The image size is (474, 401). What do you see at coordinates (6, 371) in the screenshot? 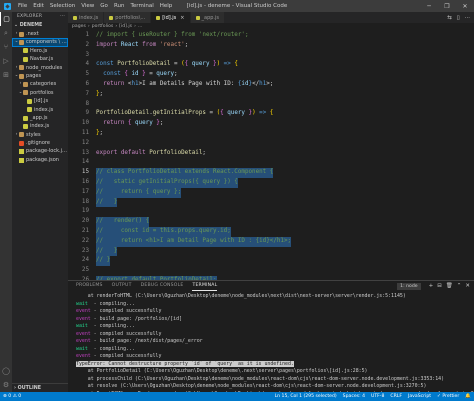
I see `account-icon: ◯` at bounding box center [6, 371].